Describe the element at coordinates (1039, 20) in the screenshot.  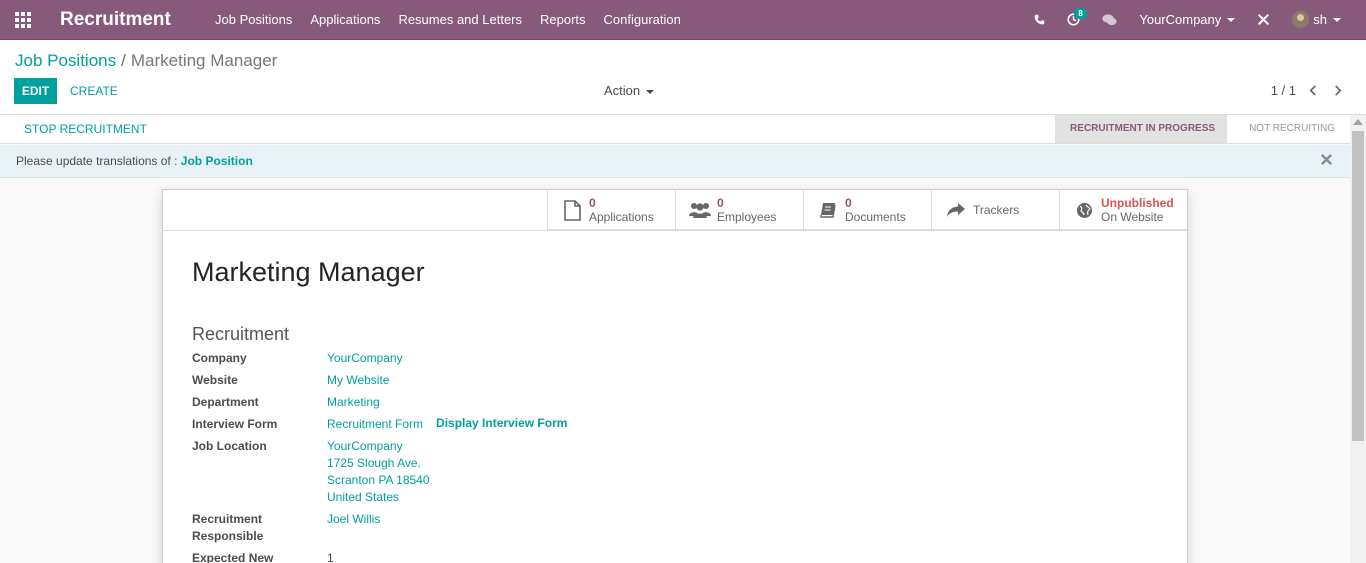
I see `phone-icon` at that location.